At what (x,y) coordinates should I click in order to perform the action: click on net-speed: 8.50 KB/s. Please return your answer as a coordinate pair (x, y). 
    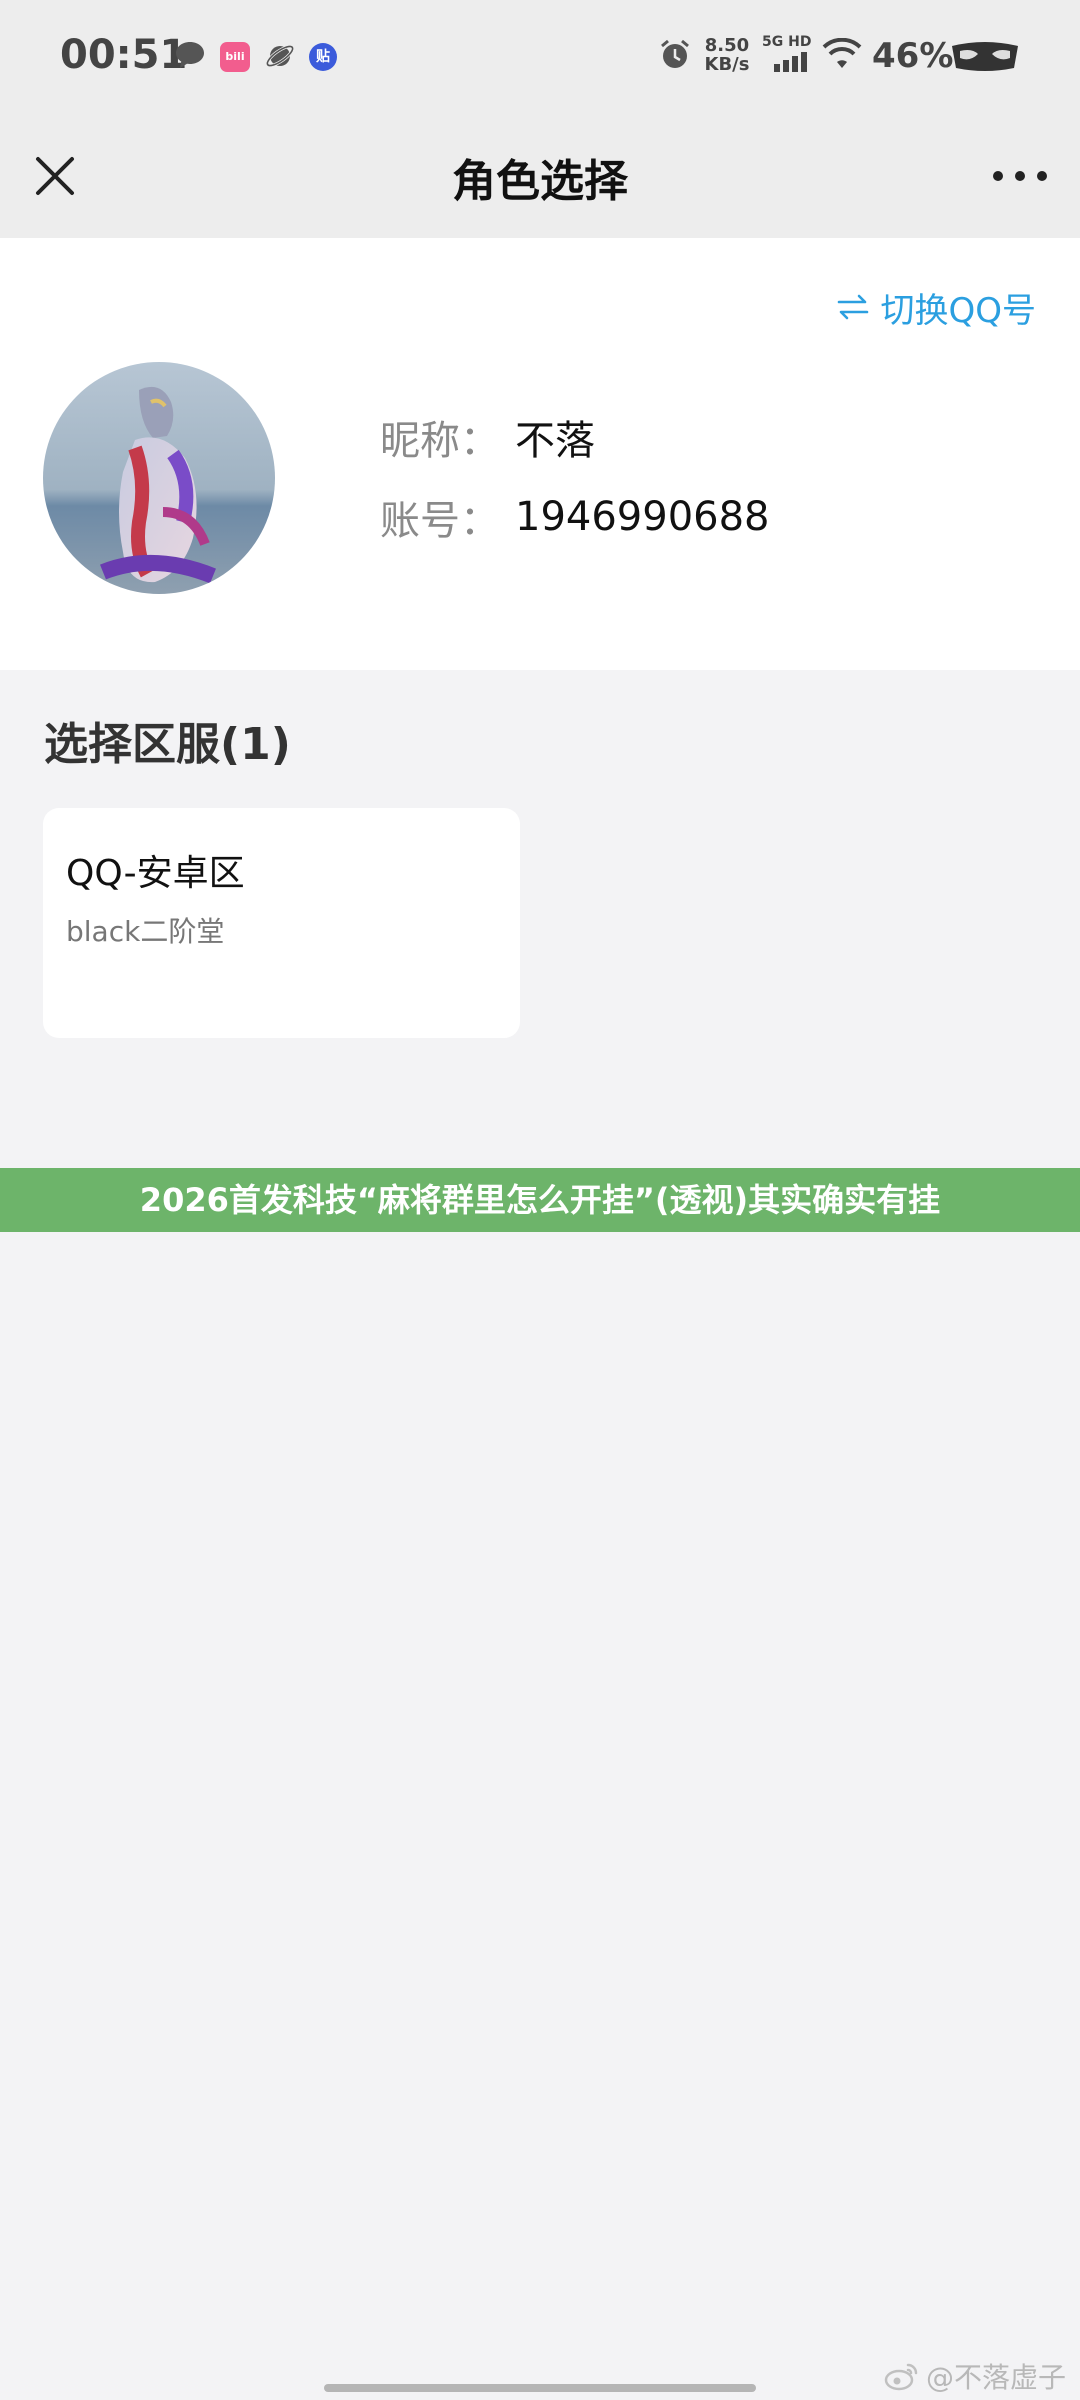
    Looking at the image, I should click on (727, 55).